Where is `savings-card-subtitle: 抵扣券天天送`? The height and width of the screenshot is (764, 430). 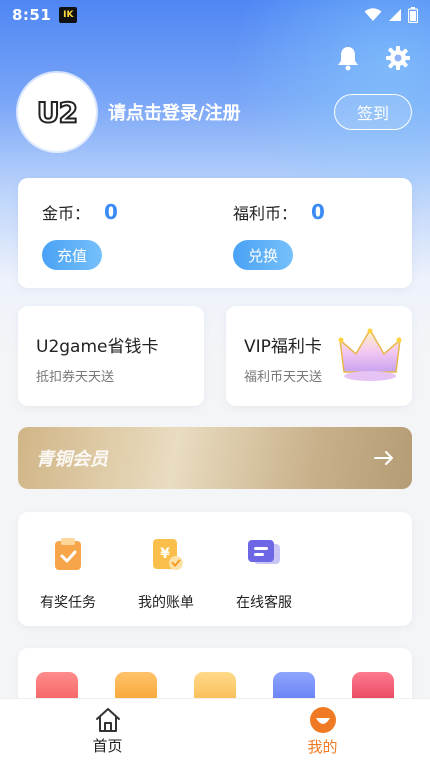
savings-card-subtitle: 抵扣券天天送 is located at coordinates (75, 377).